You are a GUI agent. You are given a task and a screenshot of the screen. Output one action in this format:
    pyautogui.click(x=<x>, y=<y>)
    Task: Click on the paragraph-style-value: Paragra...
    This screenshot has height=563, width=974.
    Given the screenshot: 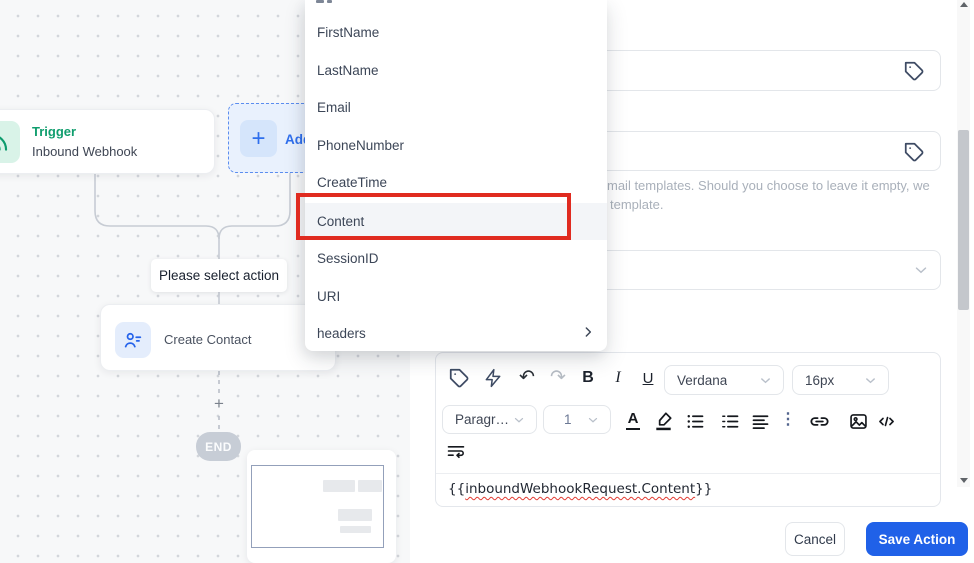 What is the action you would take?
    pyautogui.click(x=483, y=419)
    